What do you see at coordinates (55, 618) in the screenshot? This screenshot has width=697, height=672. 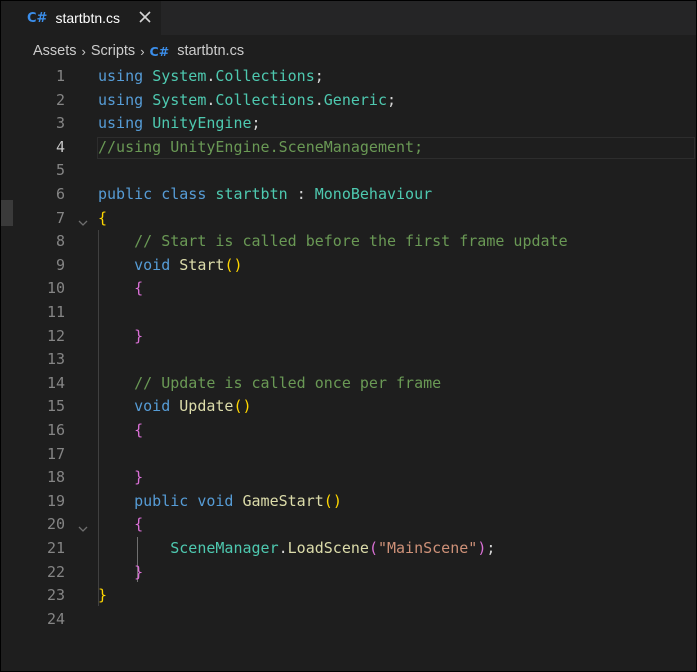 I see `line-number: 24` at bounding box center [55, 618].